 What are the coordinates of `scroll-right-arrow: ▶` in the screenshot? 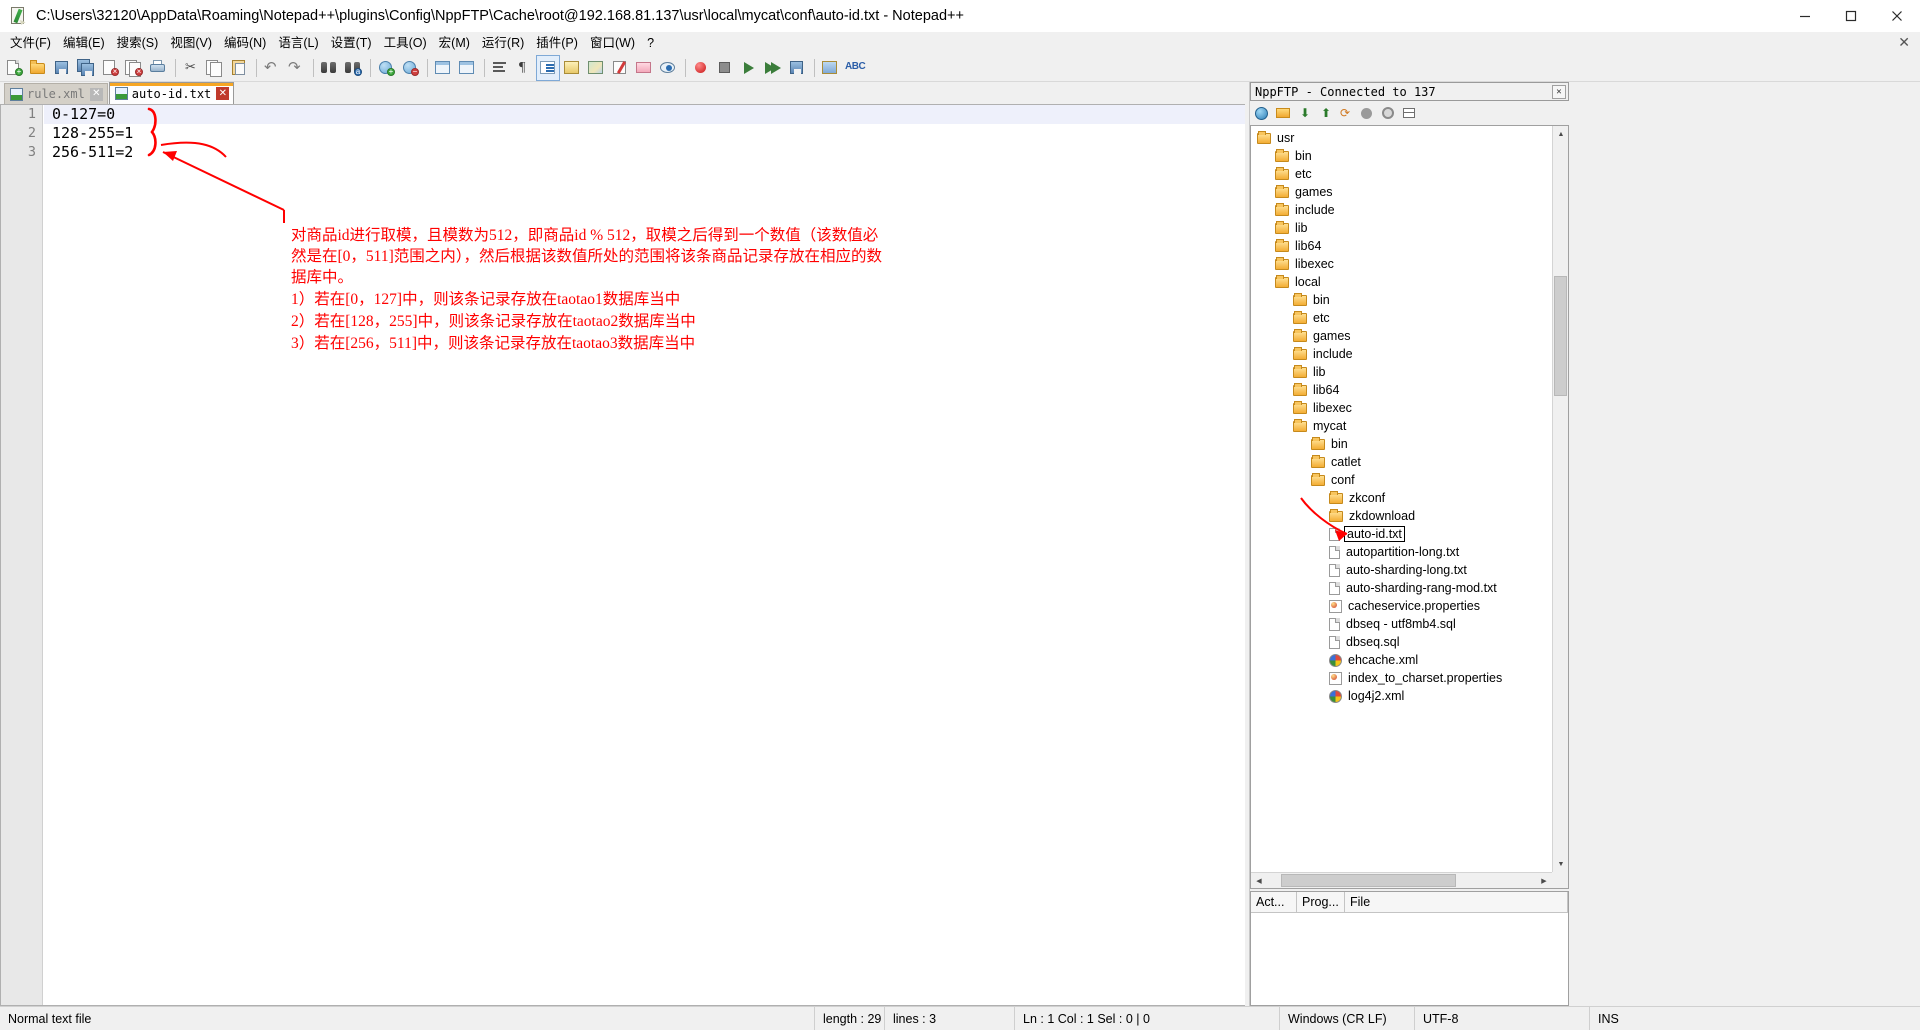 It's located at (1544, 880).